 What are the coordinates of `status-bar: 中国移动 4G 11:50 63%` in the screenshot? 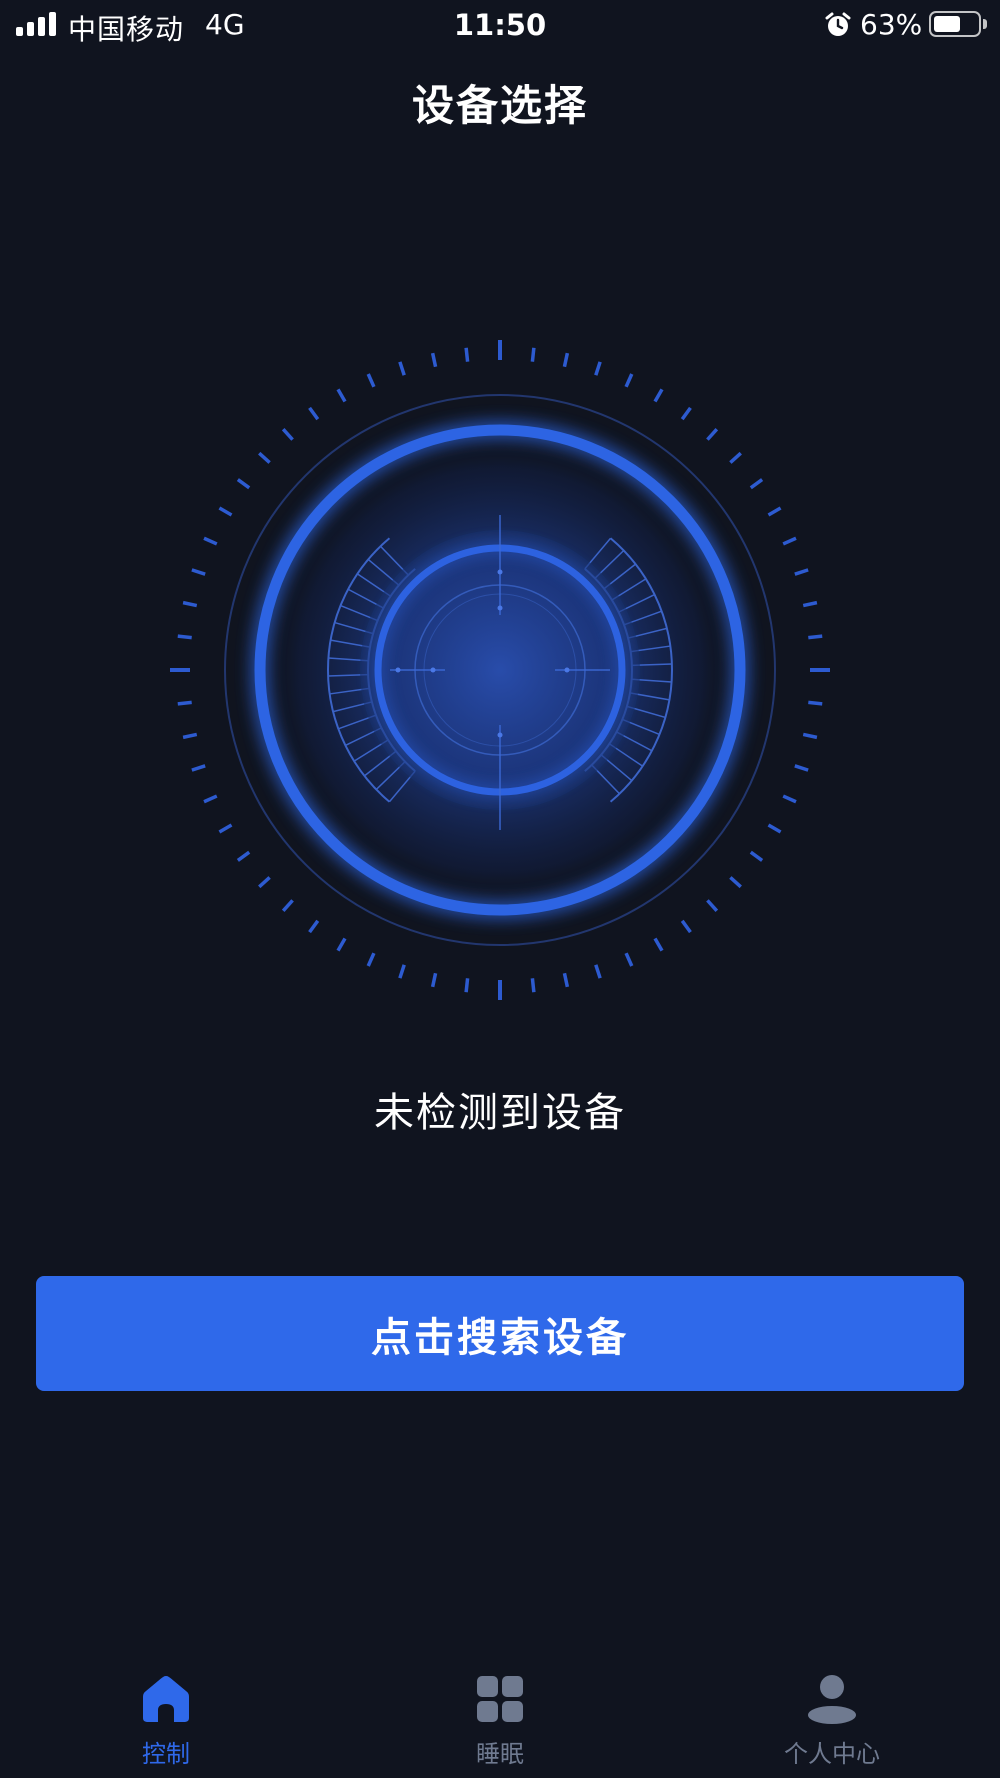 It's located at (500, 25).